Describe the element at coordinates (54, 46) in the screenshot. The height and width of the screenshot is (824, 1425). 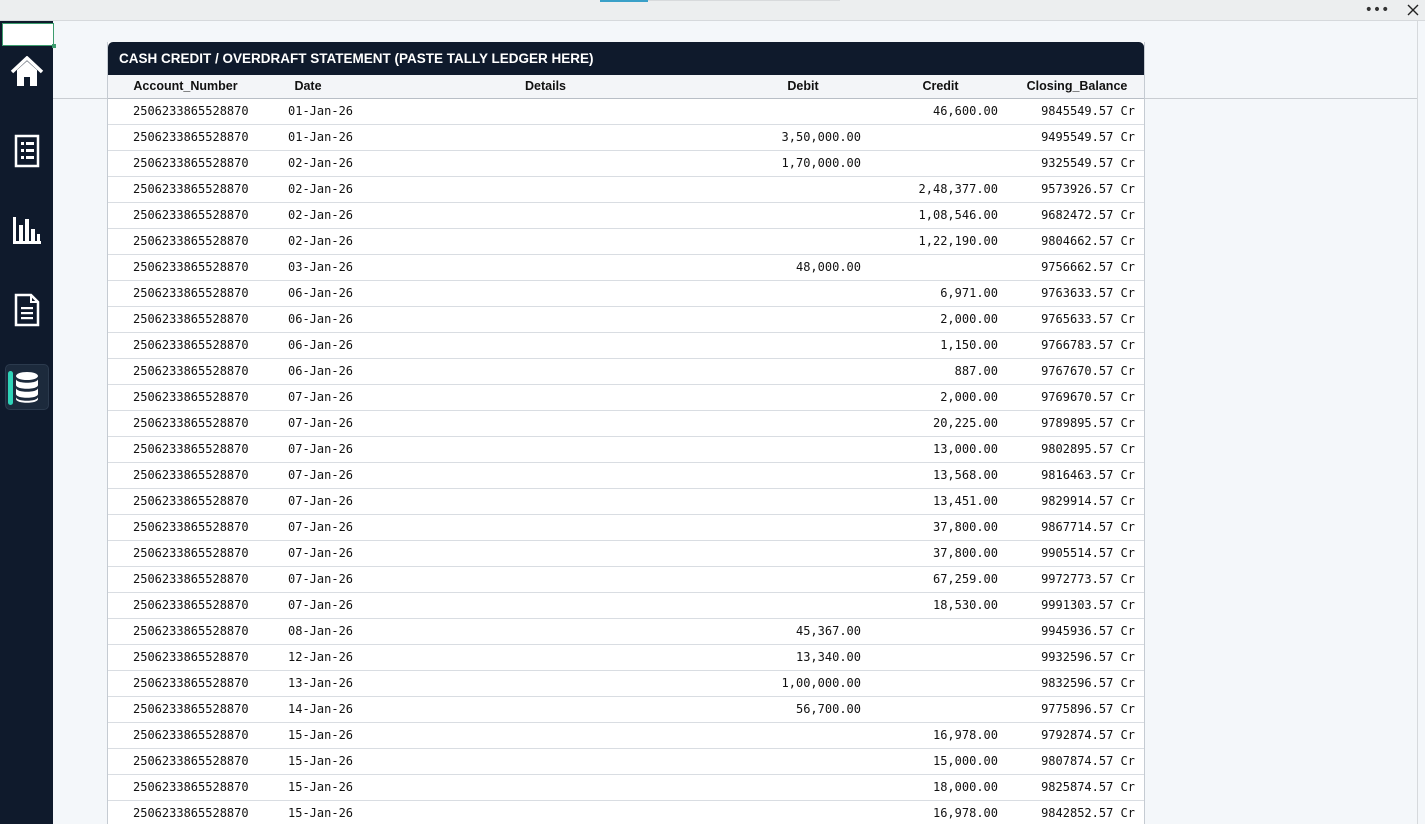
I see `fill-handle` at that location.